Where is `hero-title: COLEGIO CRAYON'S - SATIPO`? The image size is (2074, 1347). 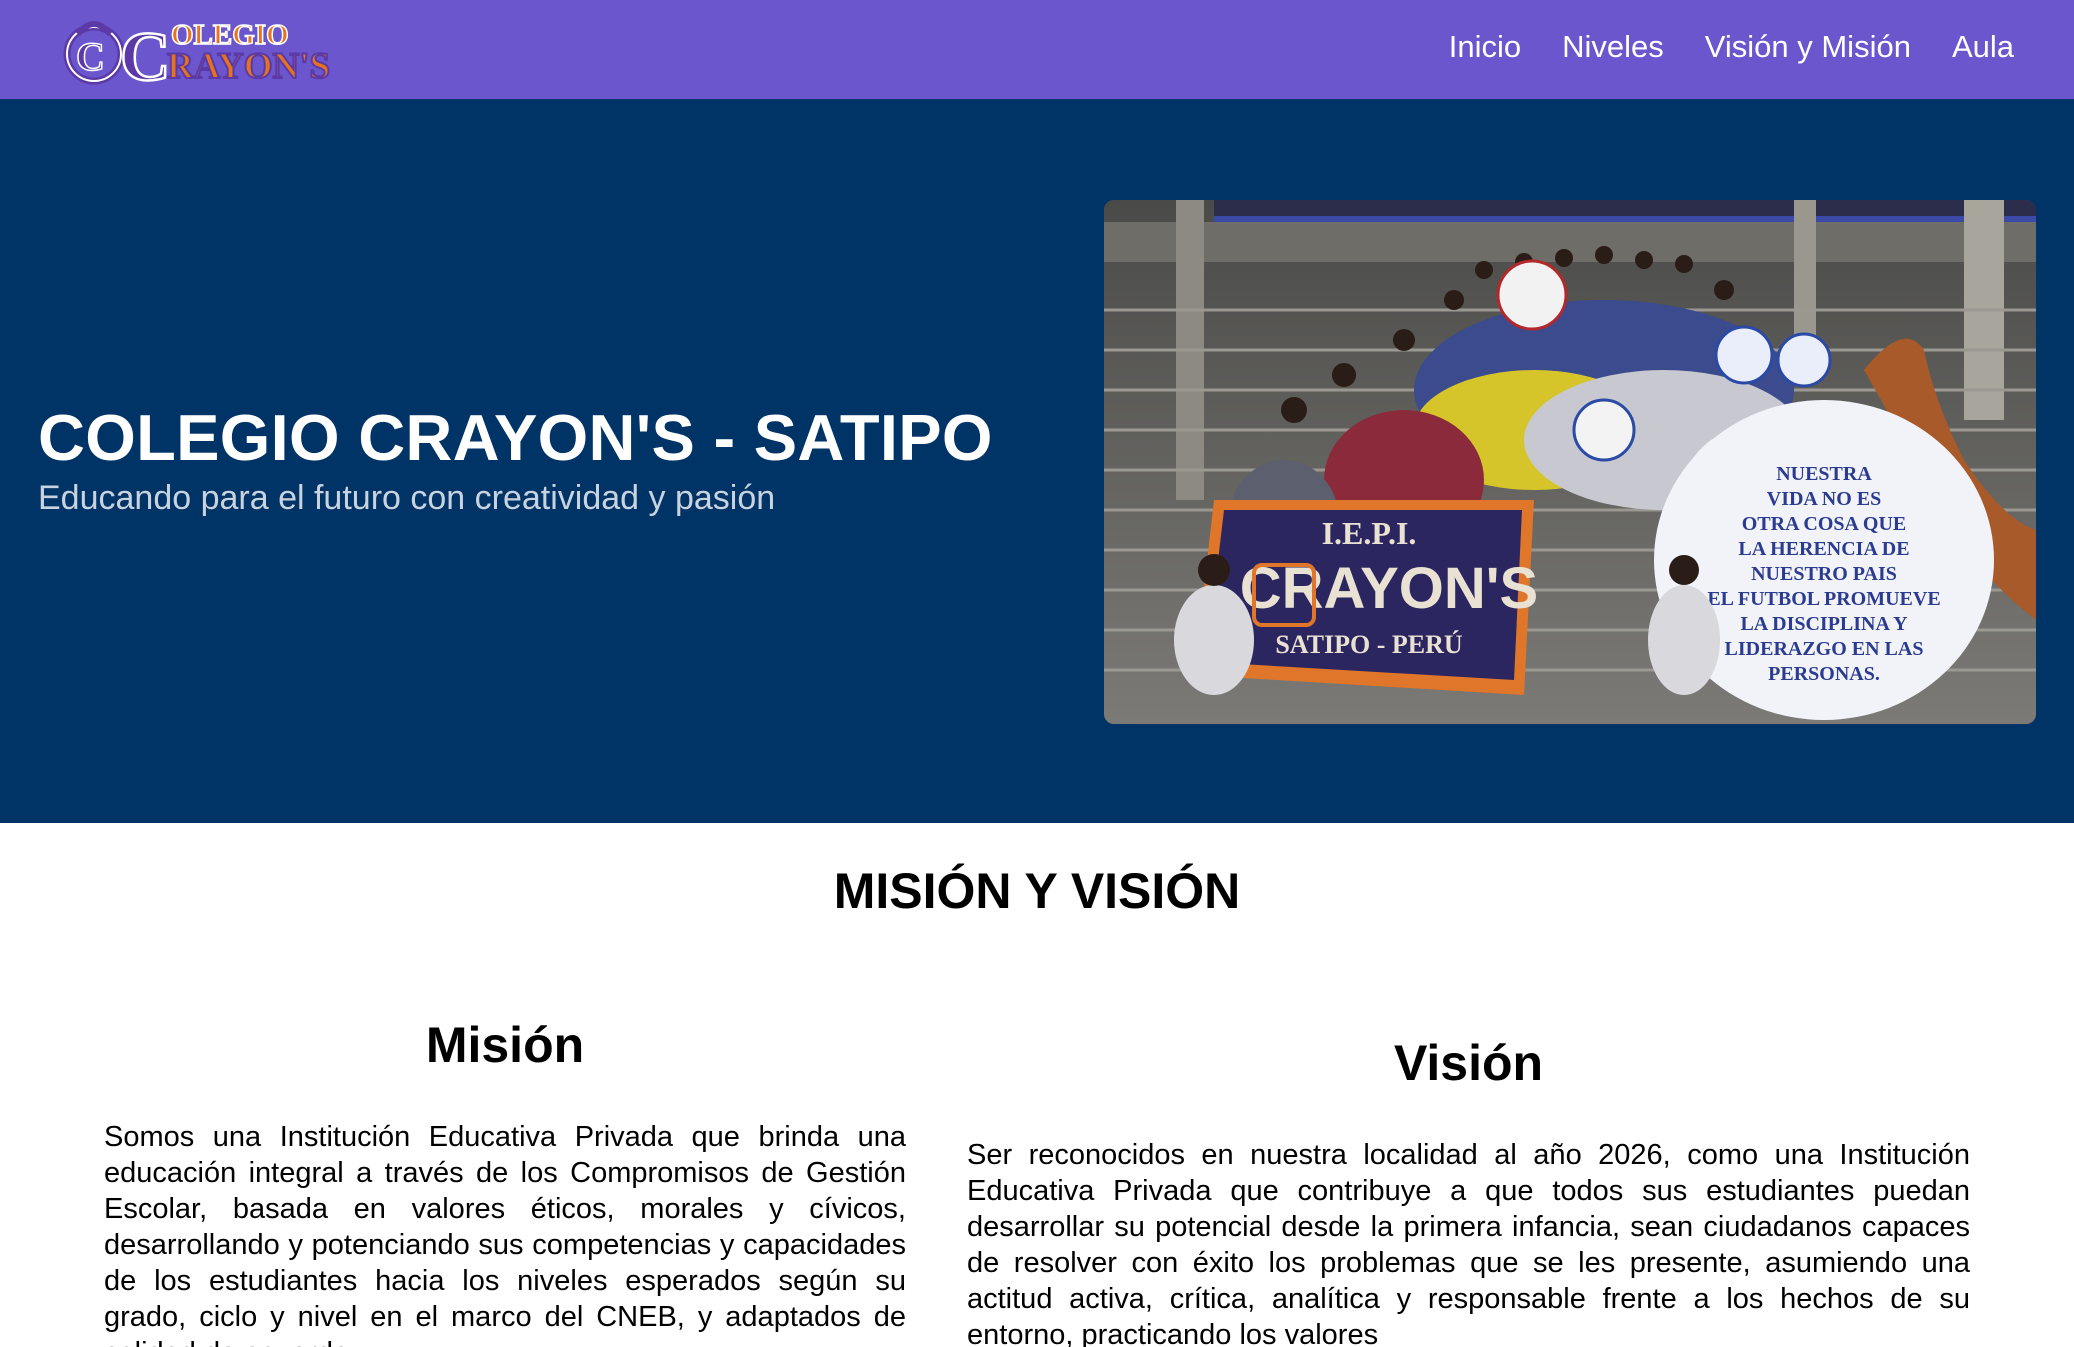
hero-title: COLEGIO CRAYON'S - SATIPO is located at coordinates (515, 437).